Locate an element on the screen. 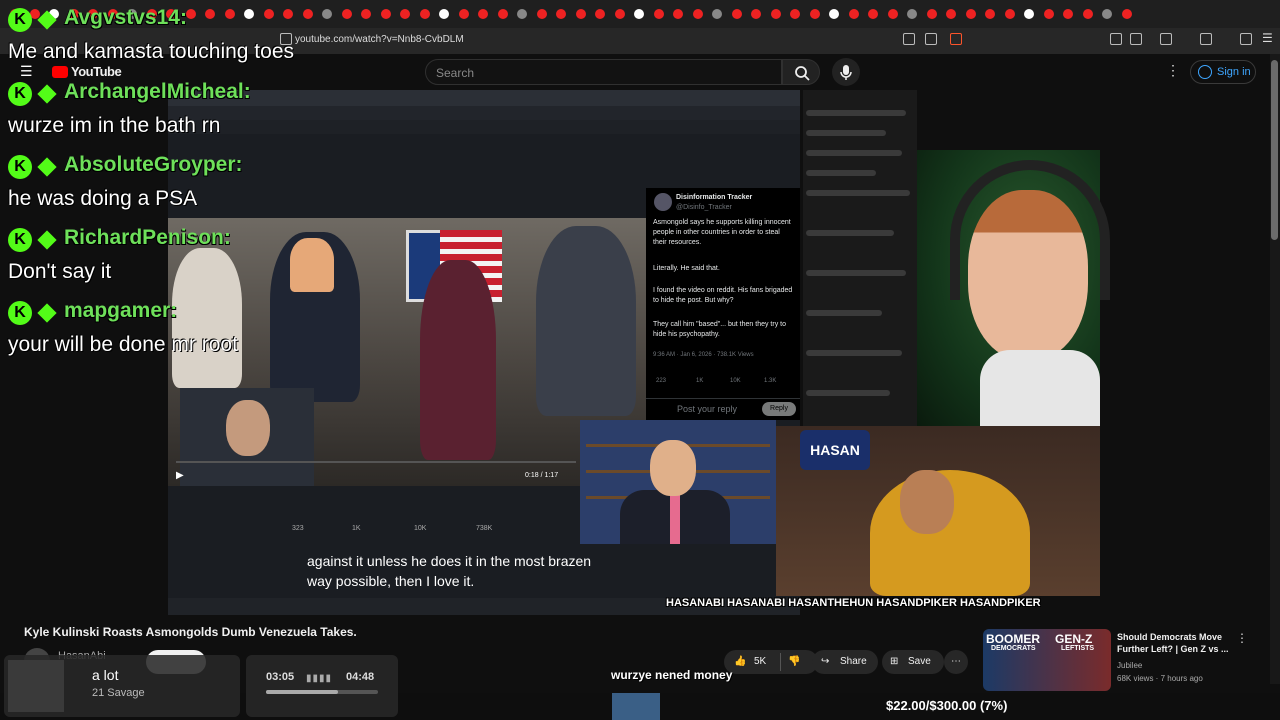 The height and width of the screenshot is (720, 1280). wallet-icon is located at coordinates (1206, 39).